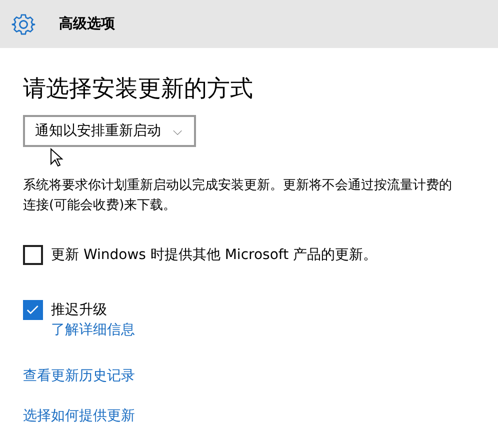 The height and width of the screenshot is (432, 498). I want to click on restart-dropdown: 通知以安排重新启动 ⌵, so click(109, 131).